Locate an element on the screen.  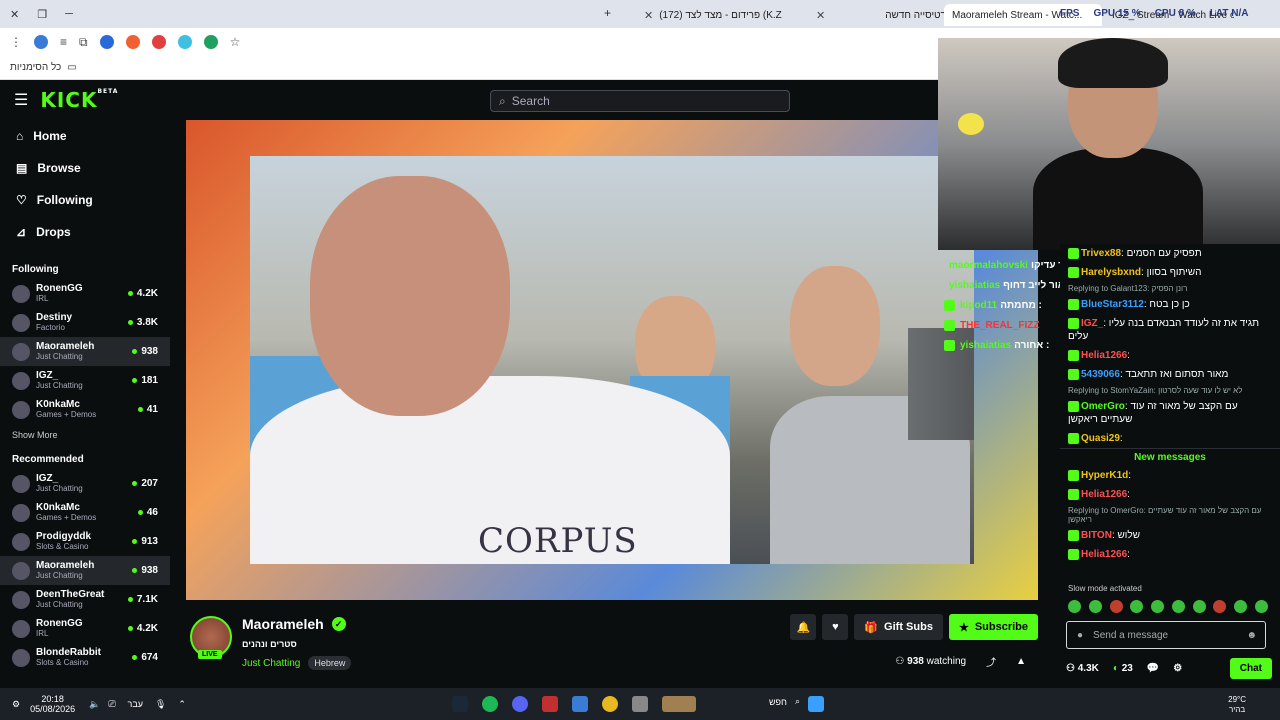
gear-icon: ⚙ is located at coordinates (1177, 668).